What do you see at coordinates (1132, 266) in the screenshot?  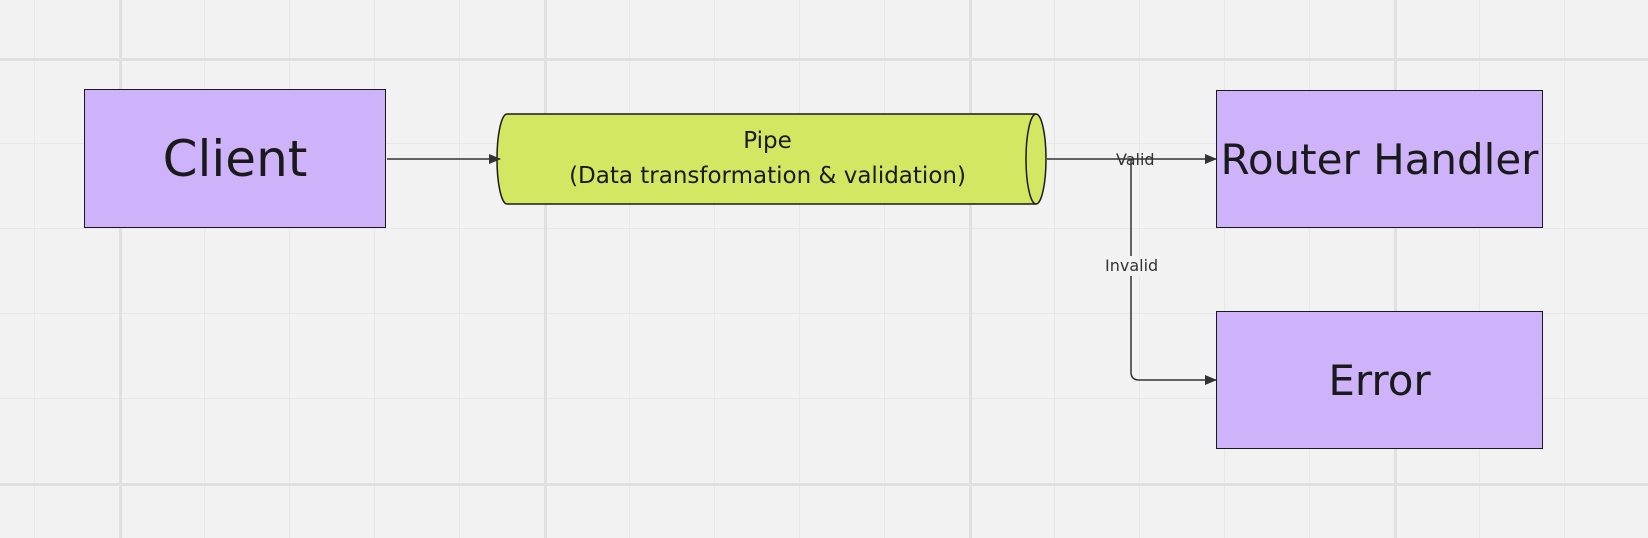 I see `edge-label-invalid: Invalid` at bounding box center [1132, 266].